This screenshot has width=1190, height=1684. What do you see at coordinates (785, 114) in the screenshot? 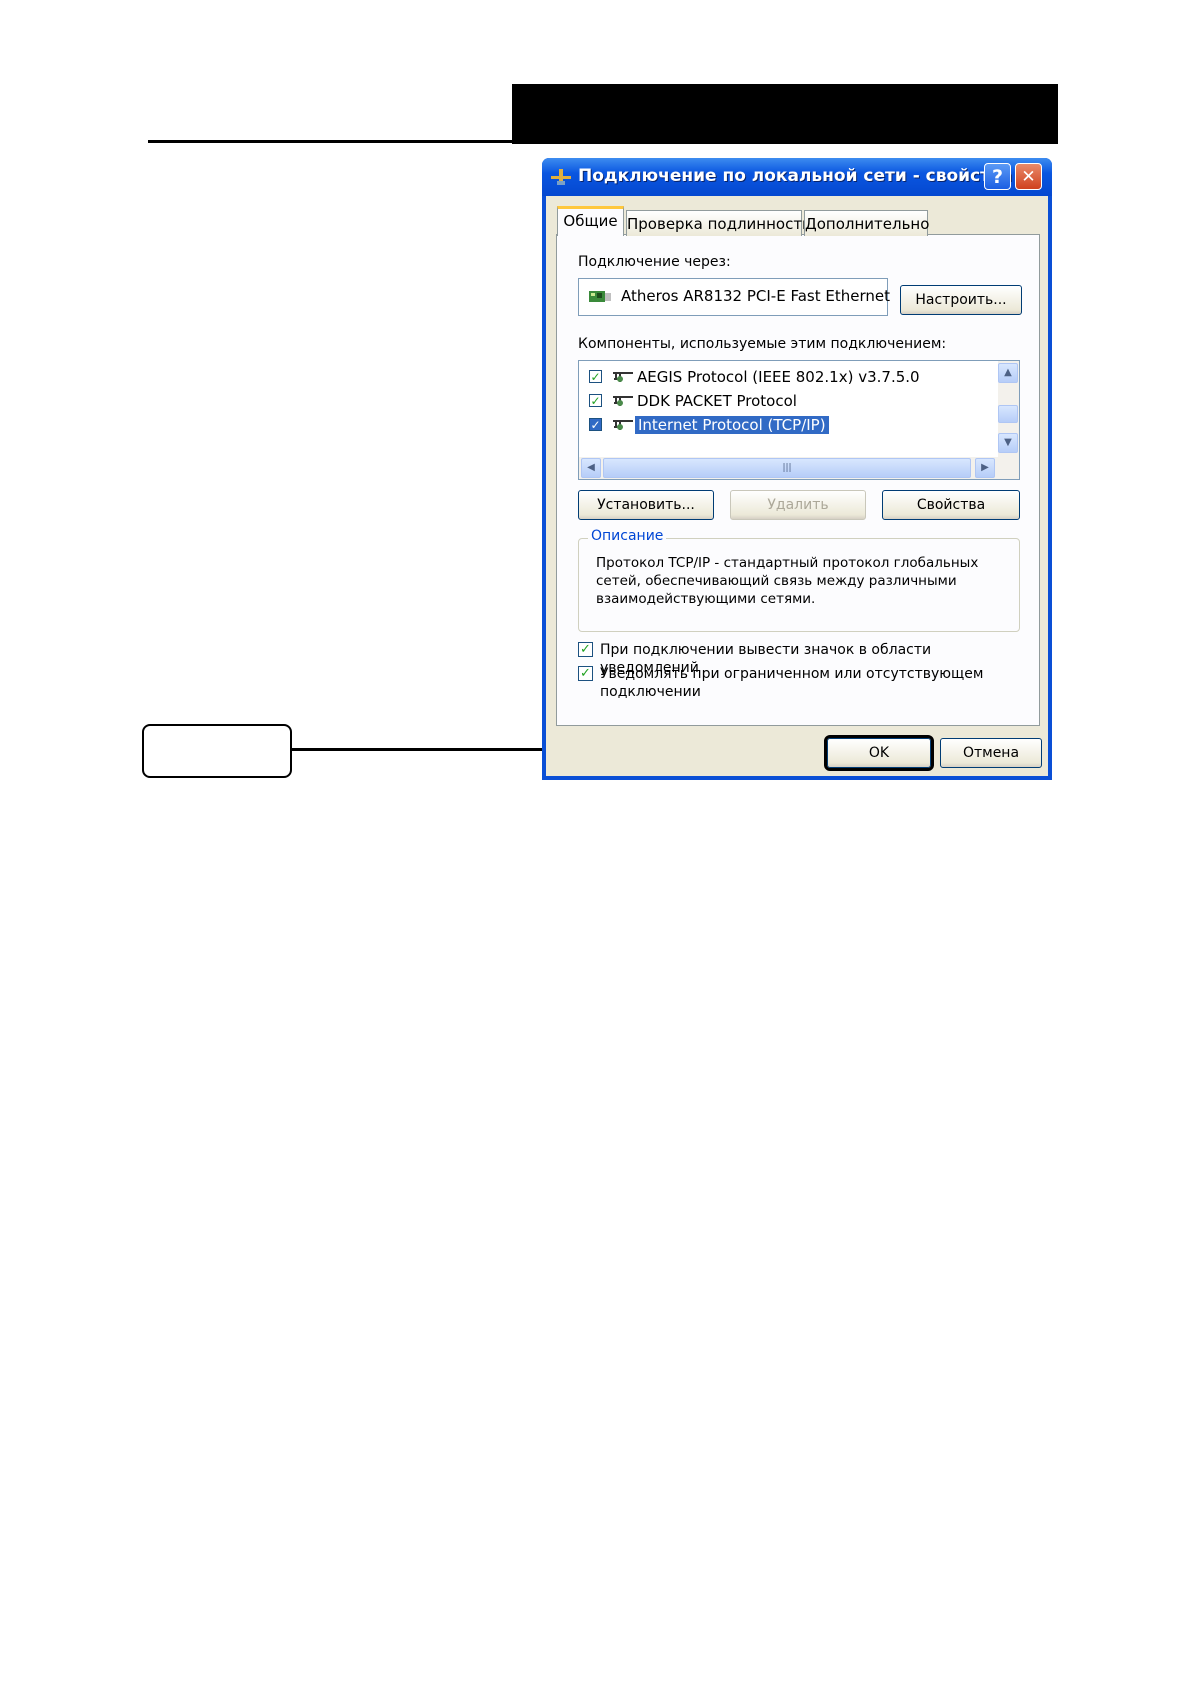
I see `header-bar` at bounding box center [785, 114].